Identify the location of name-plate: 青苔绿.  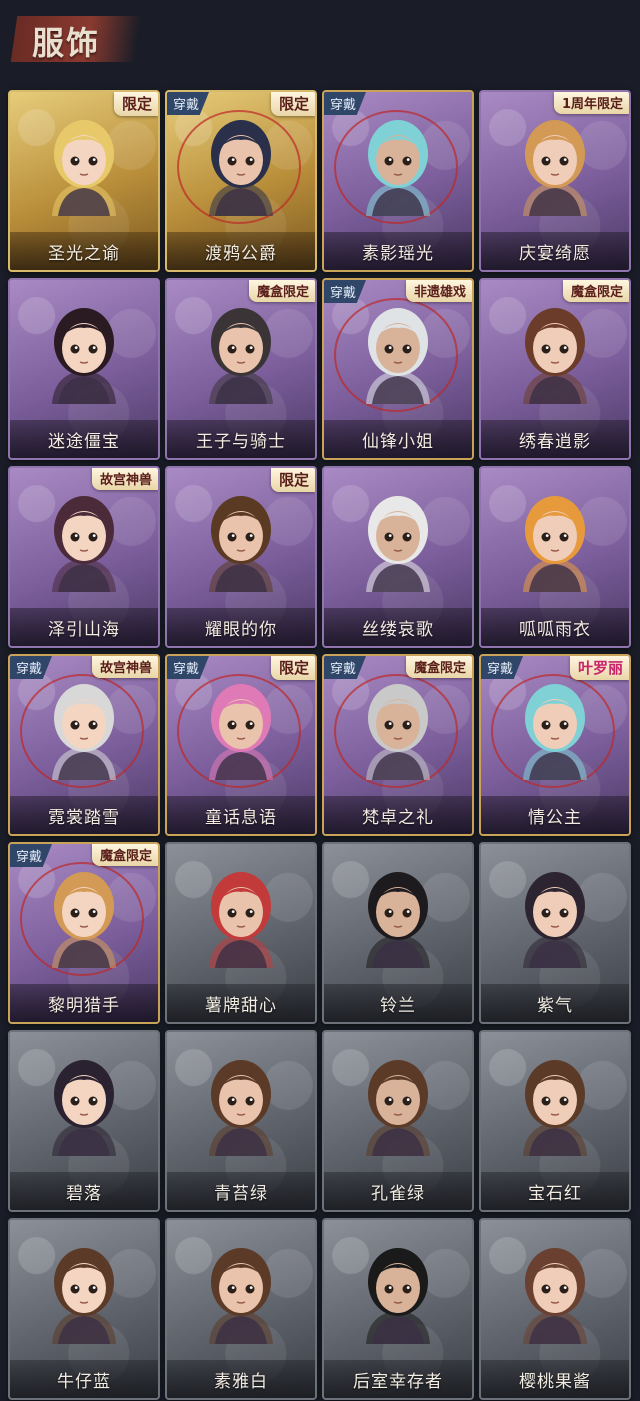
(241, 1191).